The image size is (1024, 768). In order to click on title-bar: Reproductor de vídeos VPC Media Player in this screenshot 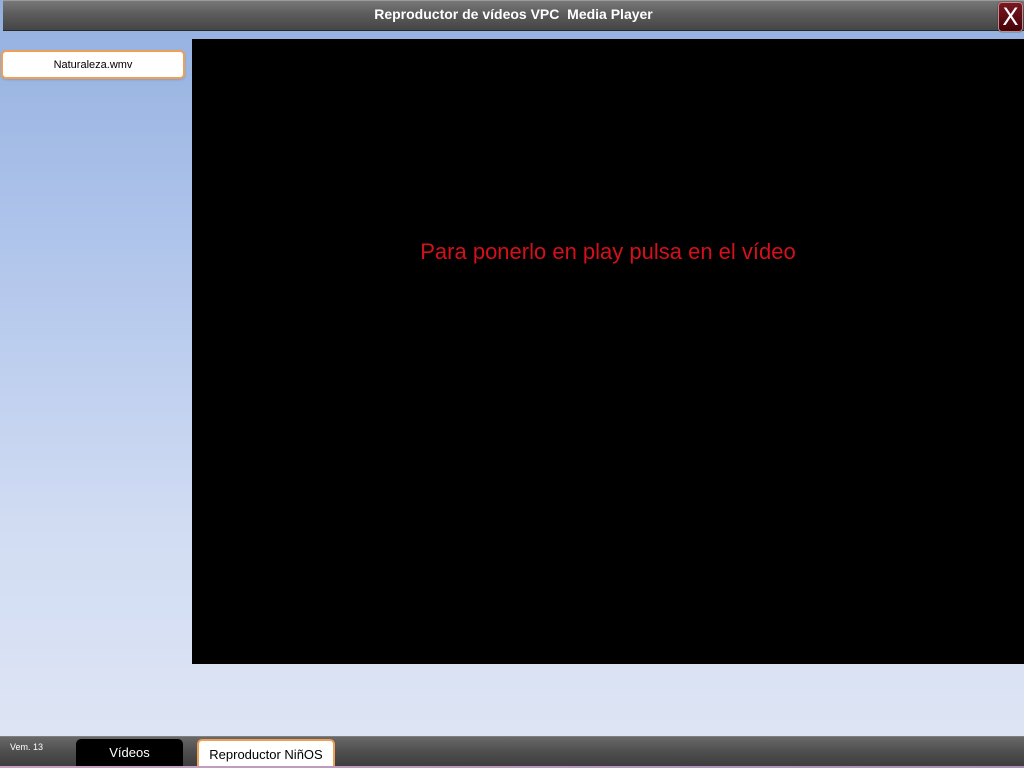, I will do `click(513, 15)`.